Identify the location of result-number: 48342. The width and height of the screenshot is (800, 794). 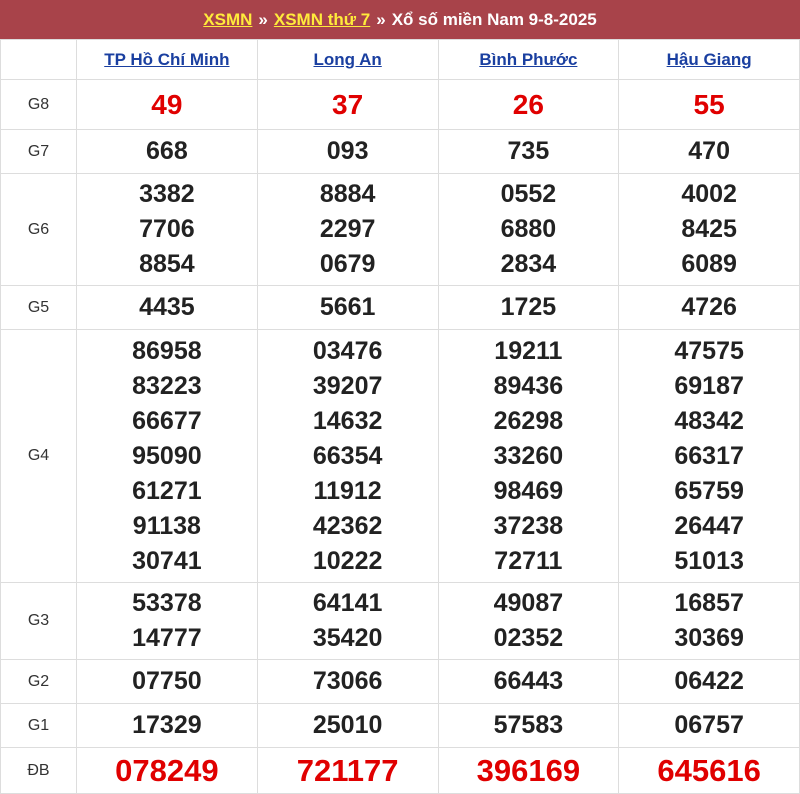
(709, 420).